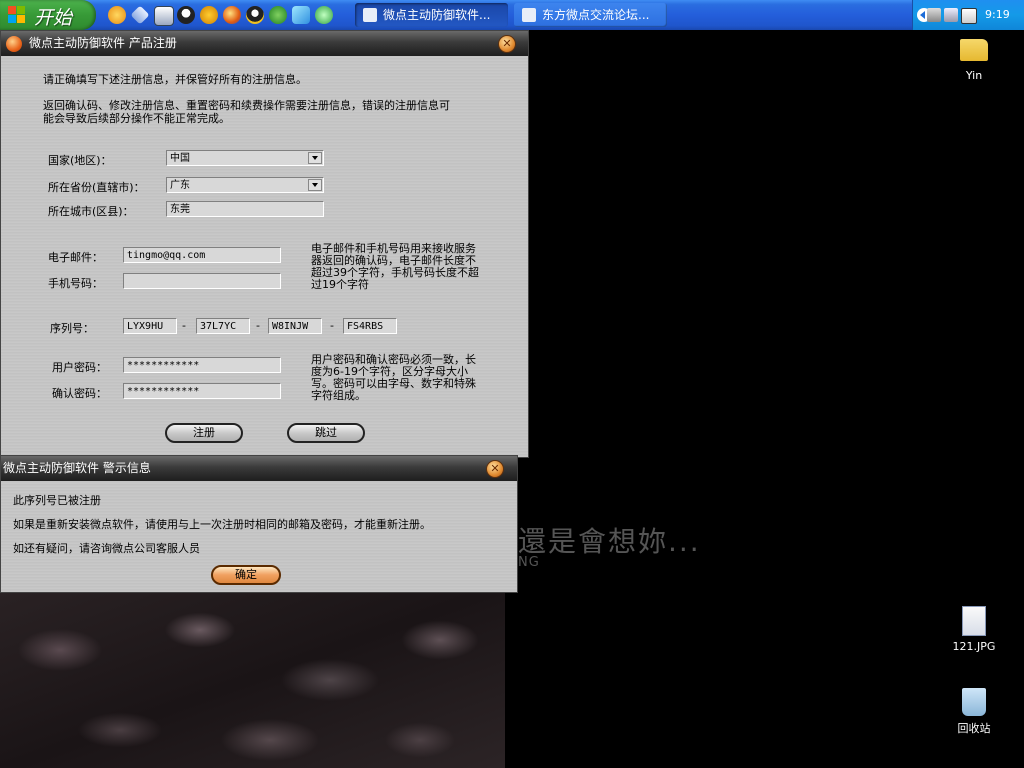 The image size is (1024, 768). I want to click on start-button: 开始, so click(48, 15).